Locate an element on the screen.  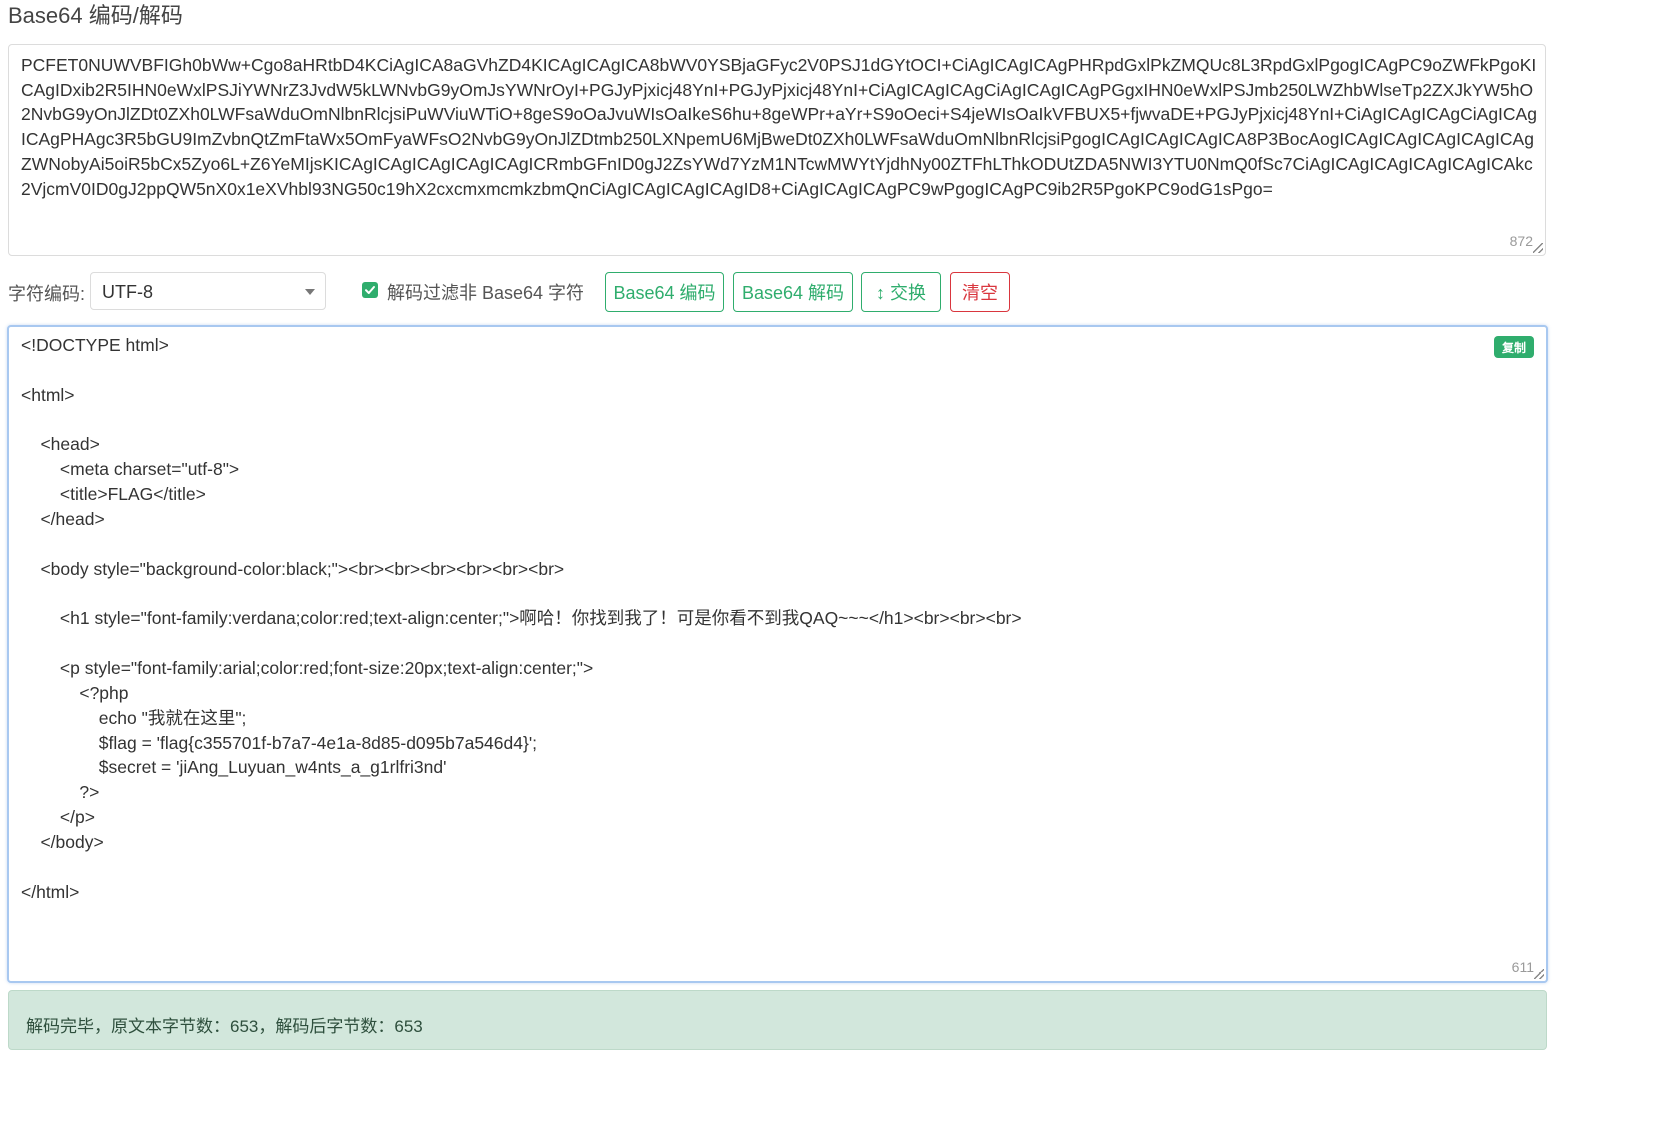
base64-decode-button: Base64 解码 is located at coordinates (793, 292).